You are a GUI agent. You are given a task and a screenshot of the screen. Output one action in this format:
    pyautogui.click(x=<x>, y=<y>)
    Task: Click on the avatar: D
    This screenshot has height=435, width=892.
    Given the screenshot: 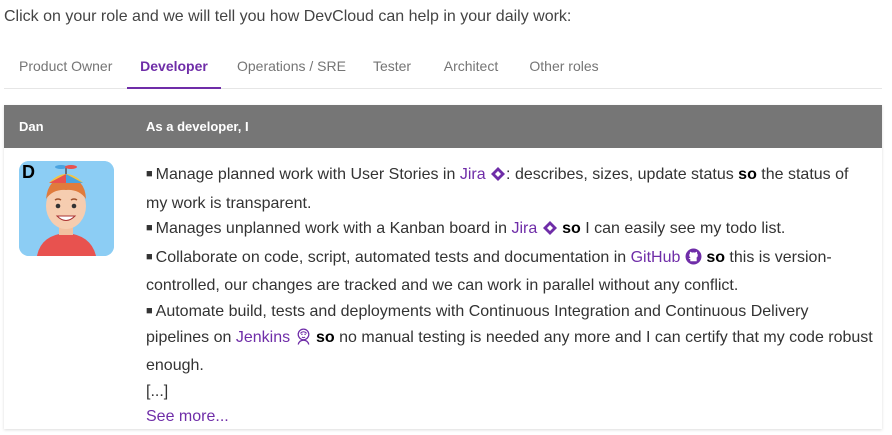 What is the action you would take?
    pyautogui.click(x=66, y=208)
    